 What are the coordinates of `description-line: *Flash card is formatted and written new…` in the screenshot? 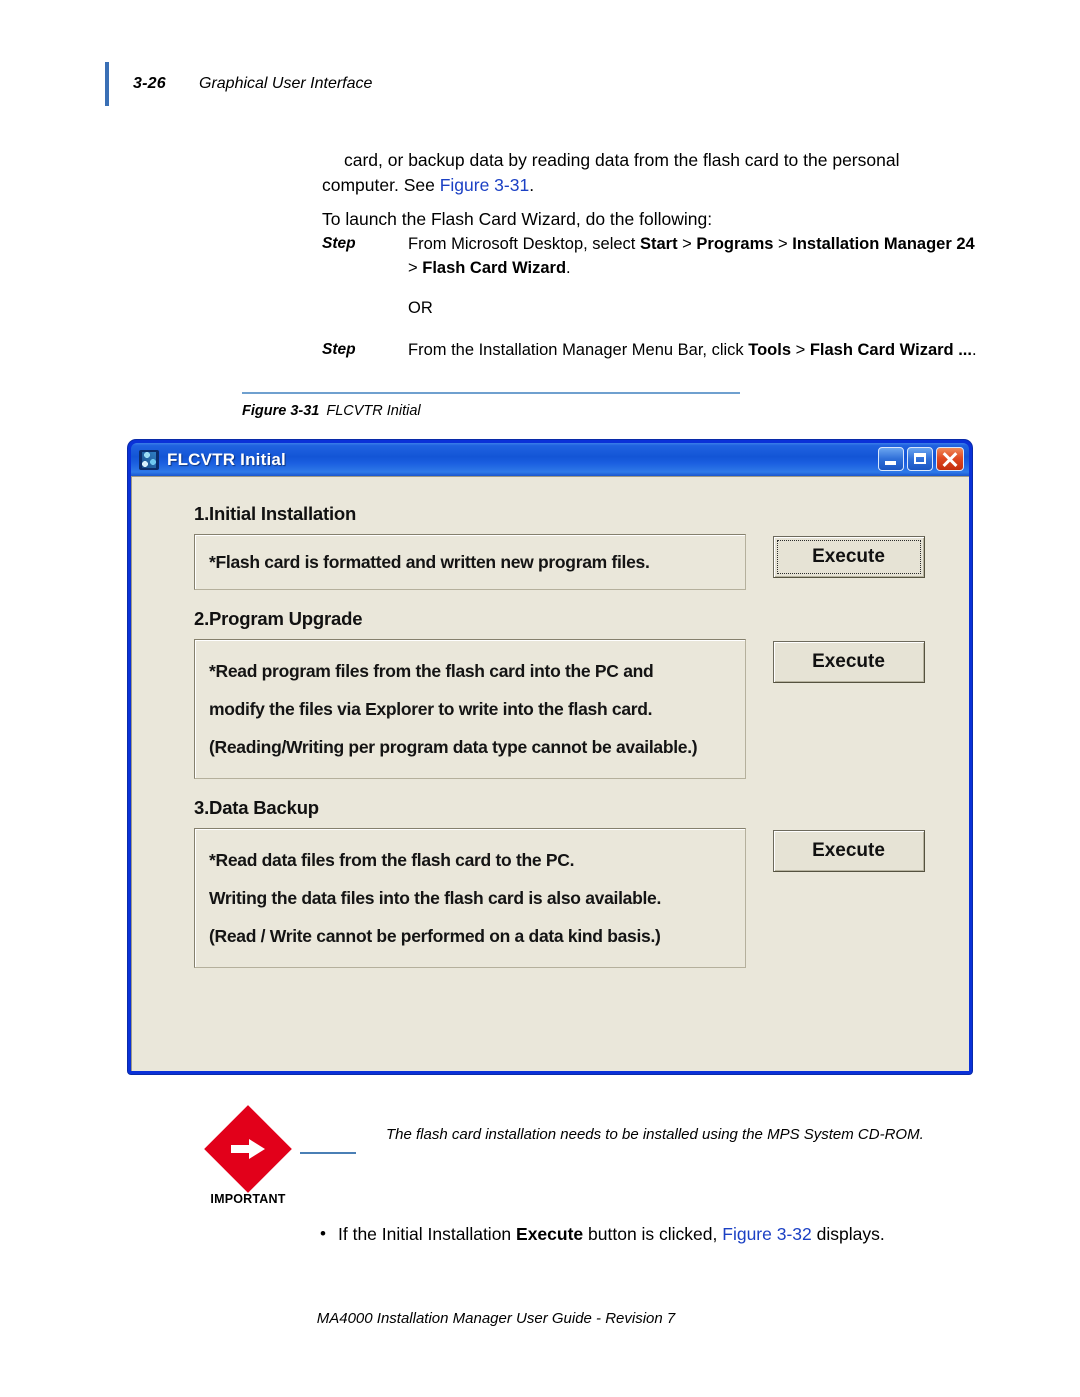 It's located at (429, 562).